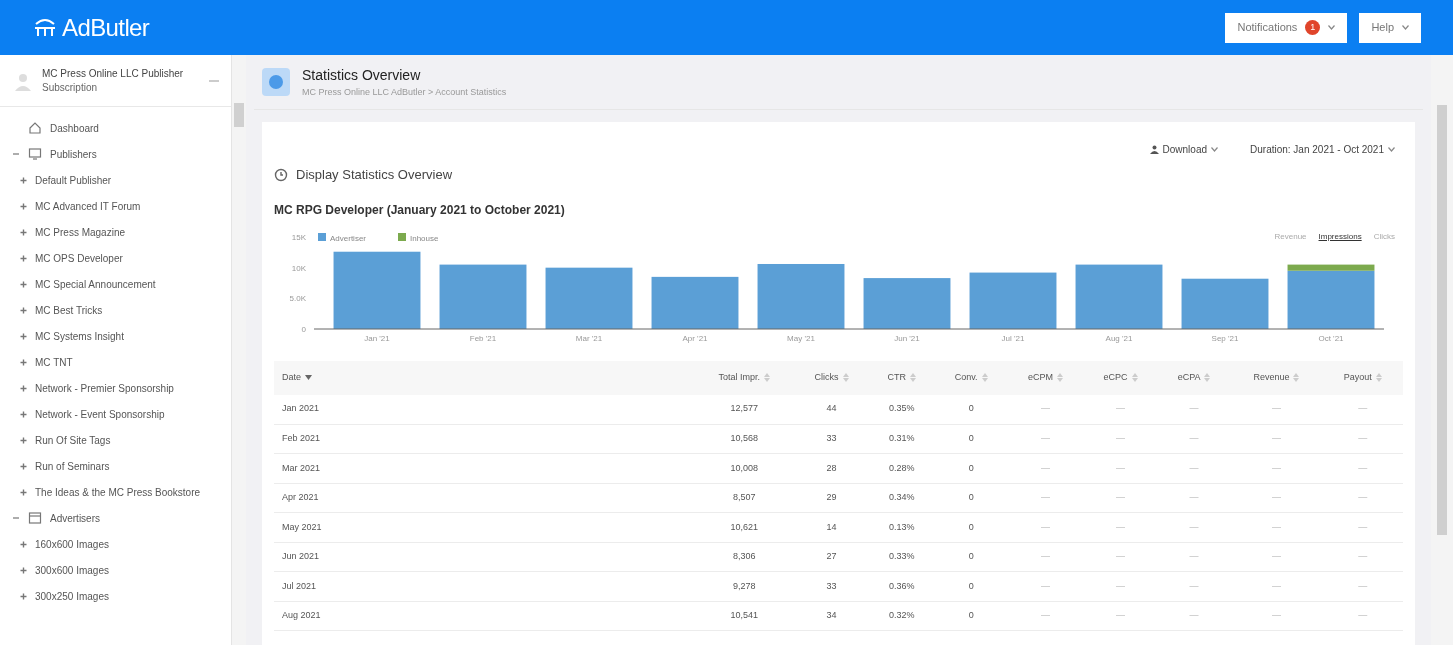  What do you see at coordinates (299, 585) in the screenshot?
I see `table-cell: Jul 2021` at bounding box center [299, 585].